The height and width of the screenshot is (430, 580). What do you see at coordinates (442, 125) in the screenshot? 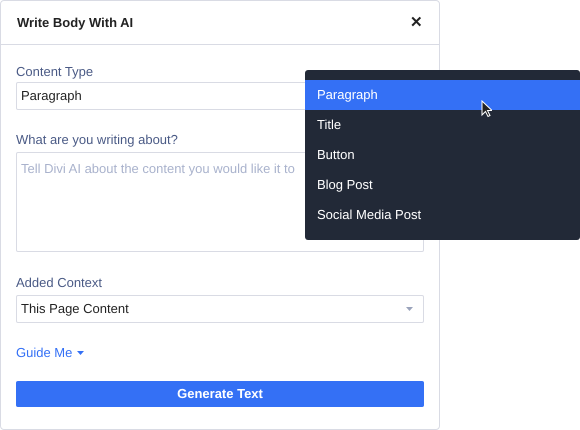
I see `dropdown-option: Title` at bounding box center [442, 125].